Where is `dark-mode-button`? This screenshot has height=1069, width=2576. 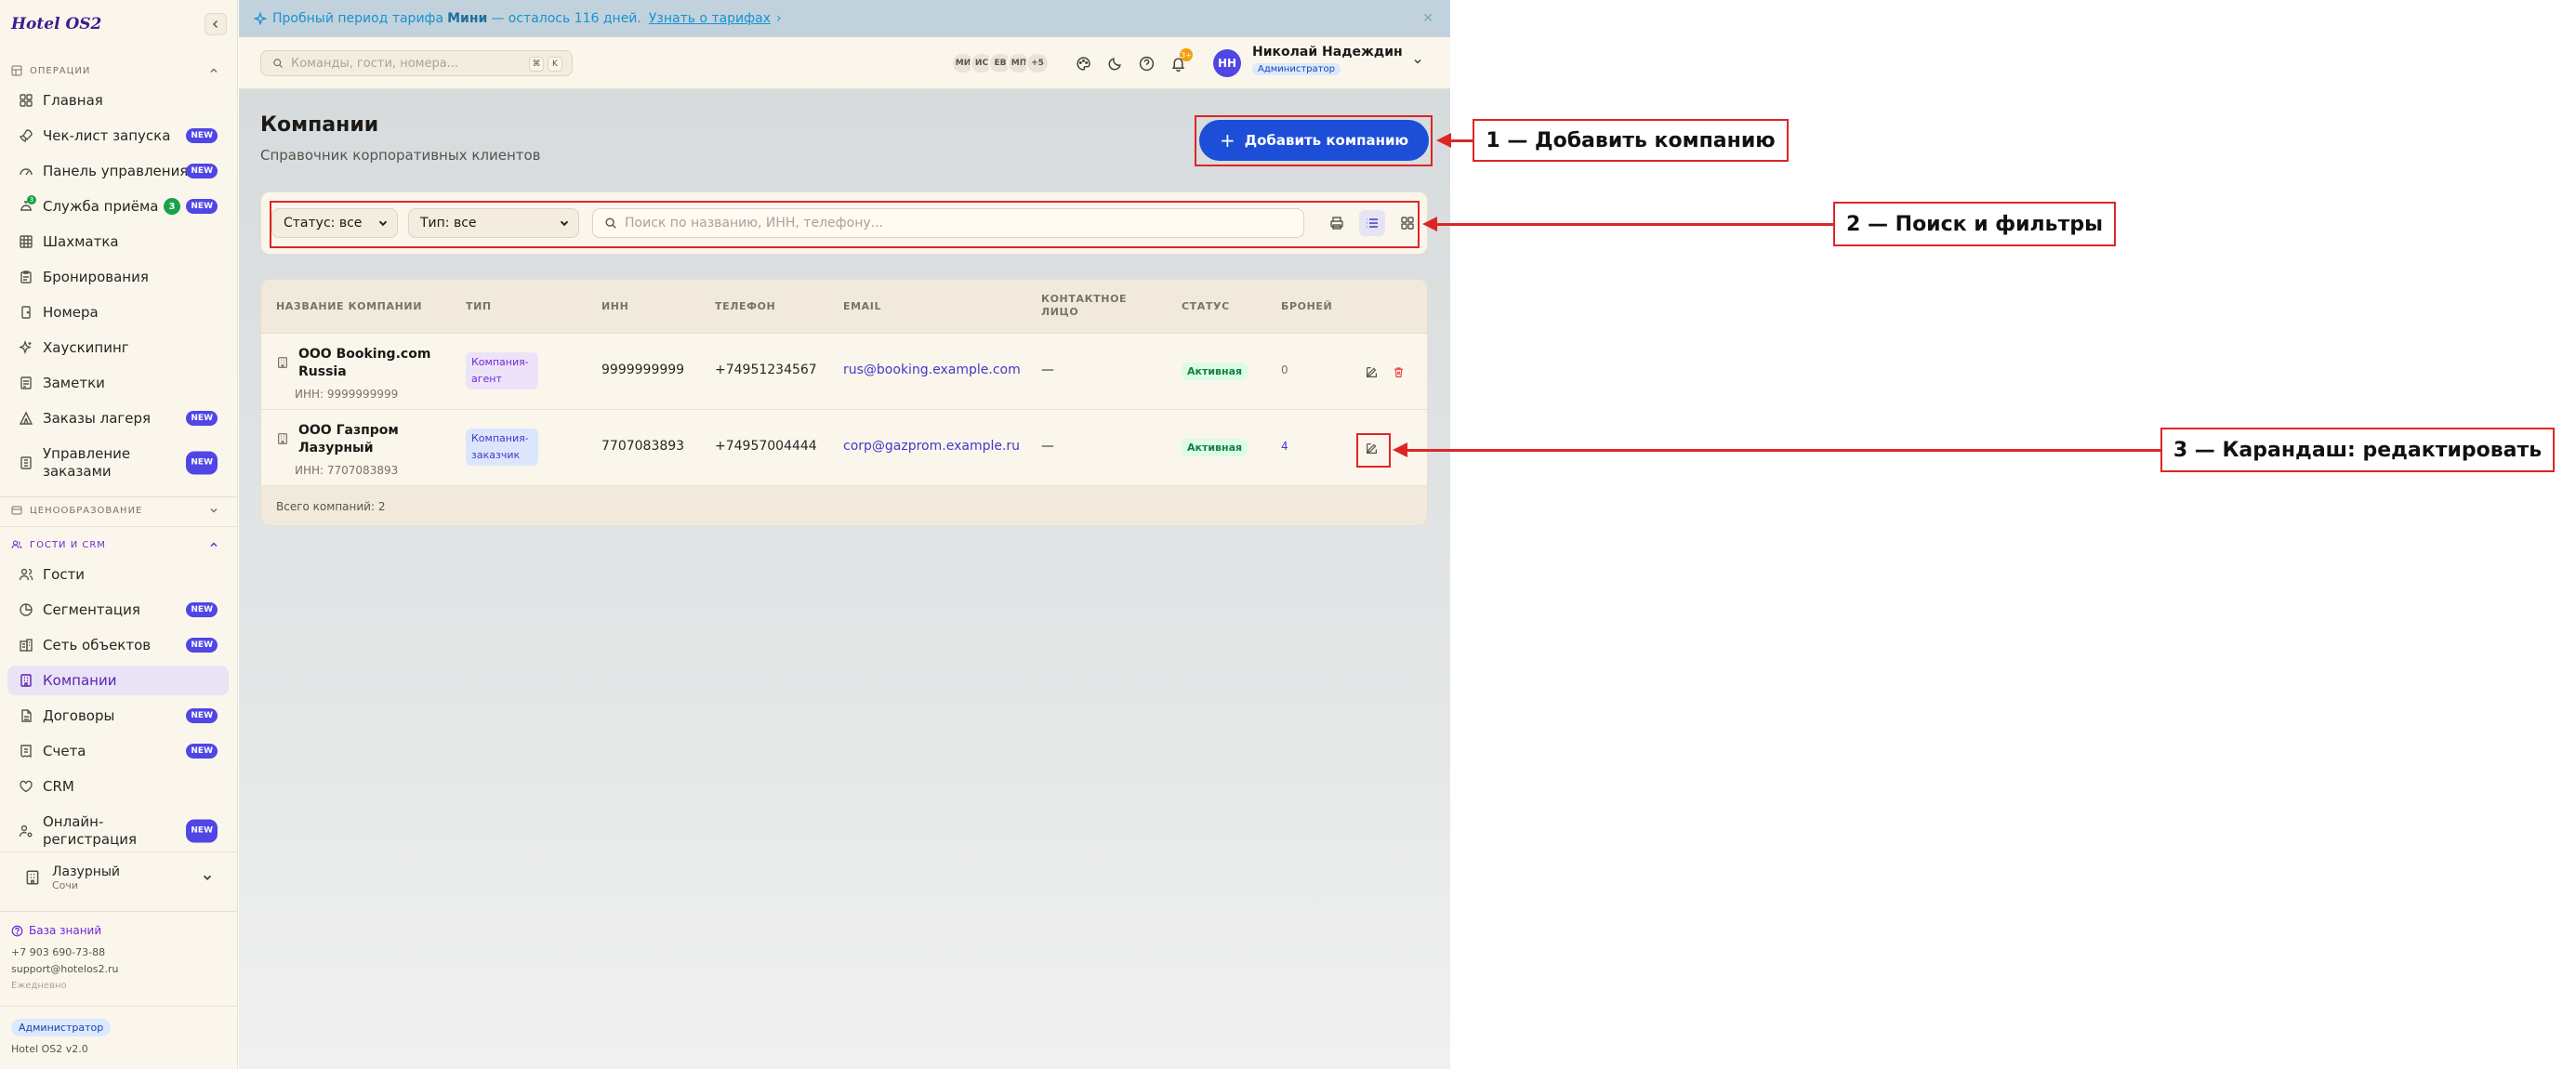
dark-mode-button is located at coordinates (1114, 63).